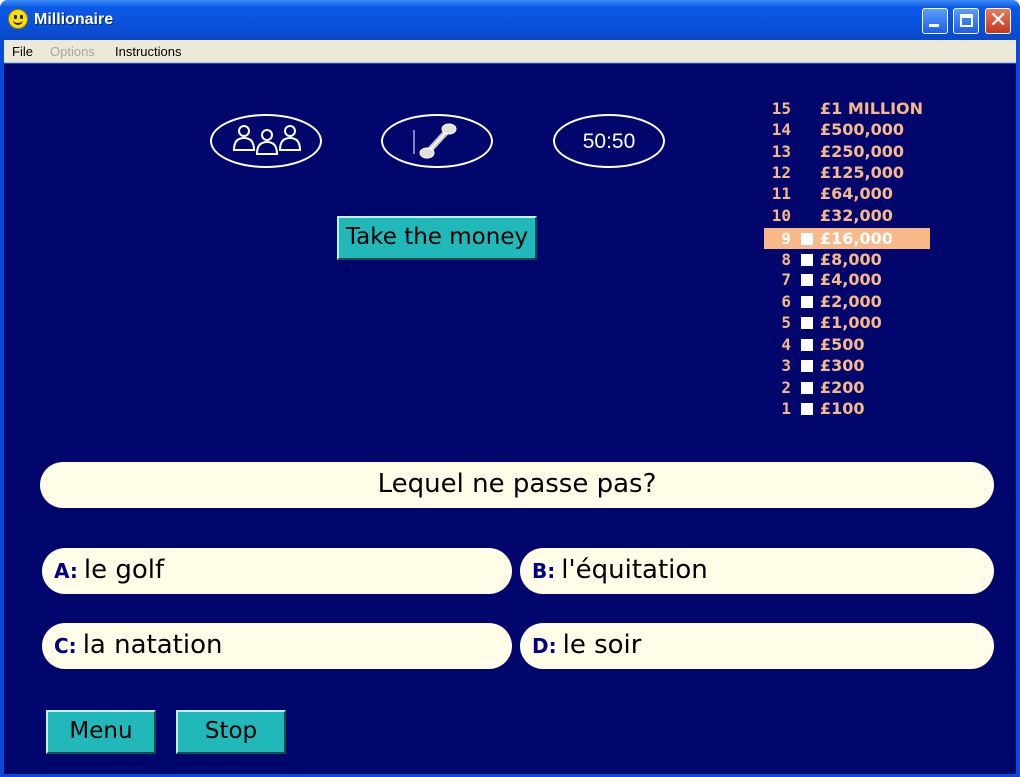  I want to click on stop-button: Stop, so click(231, 732).